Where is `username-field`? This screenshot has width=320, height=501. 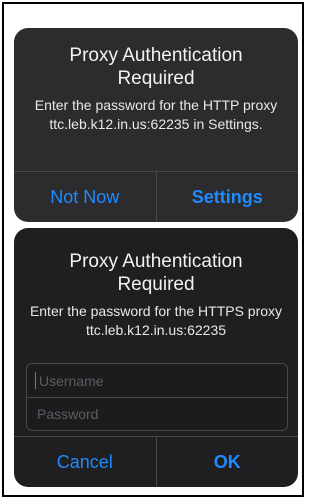
username-field is located at coordinates (157, 380).